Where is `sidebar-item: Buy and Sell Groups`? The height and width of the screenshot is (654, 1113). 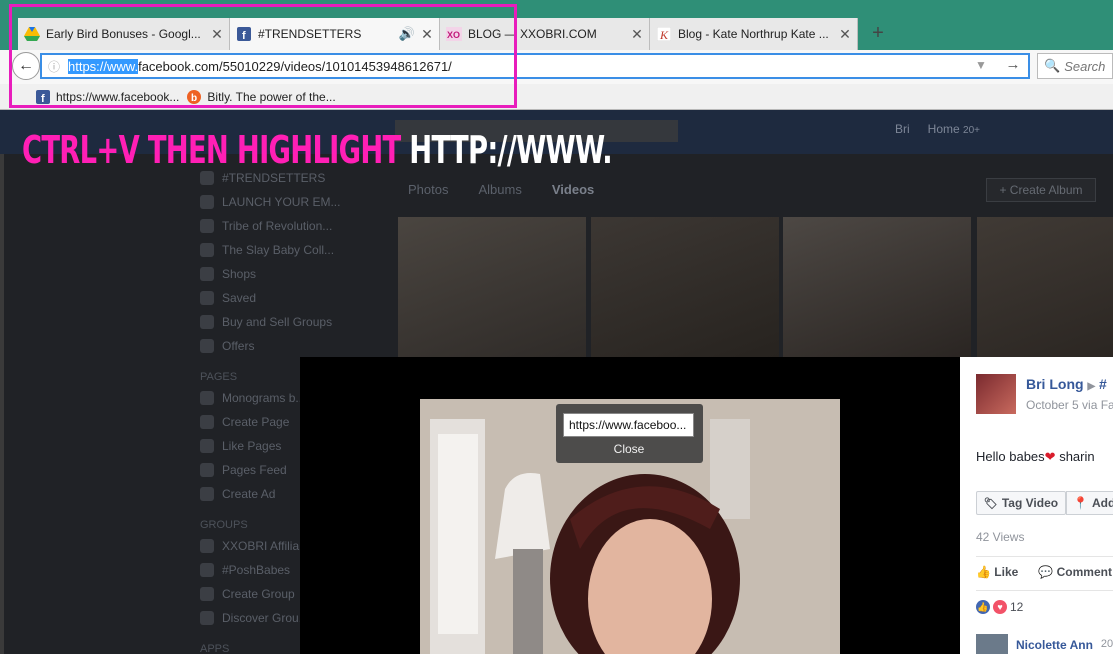 sidebar-item: Buy and Sell Groups is located at coordinates (295, 322).